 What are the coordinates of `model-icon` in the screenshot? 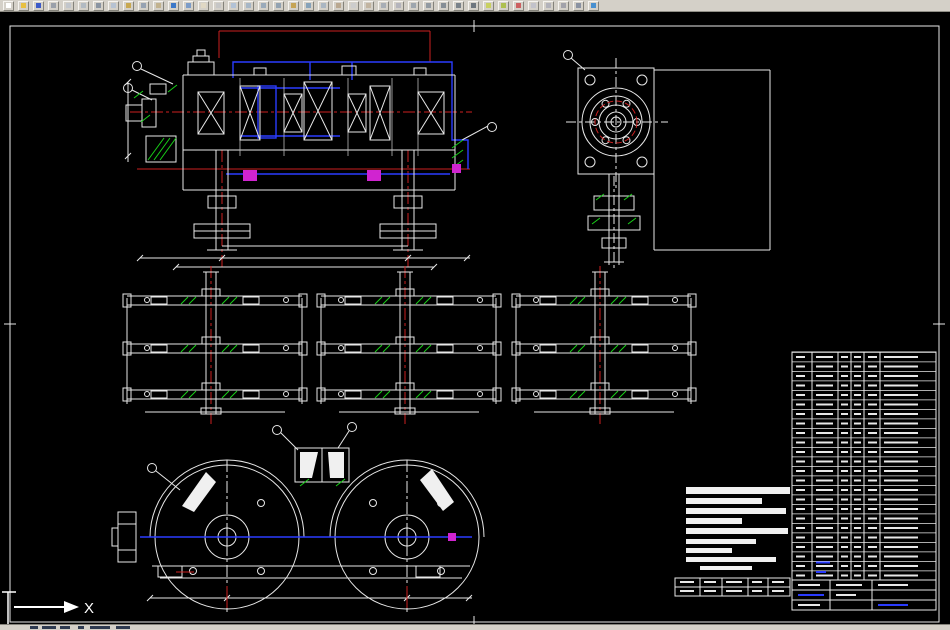 It's located at (473, 5).